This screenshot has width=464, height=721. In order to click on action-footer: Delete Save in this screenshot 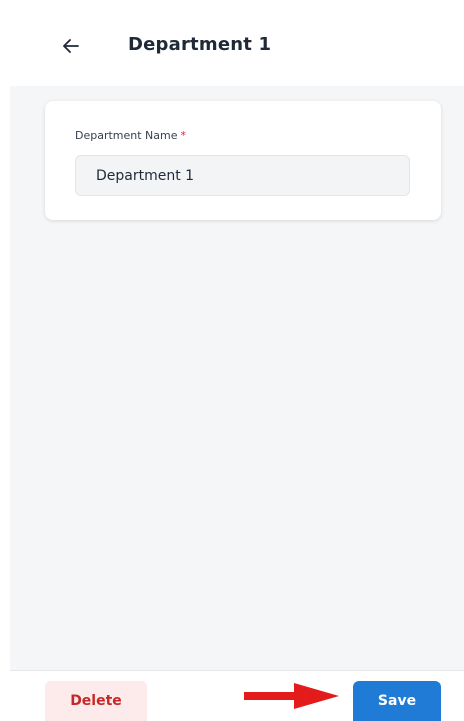, I will do `click(237, 695)`.